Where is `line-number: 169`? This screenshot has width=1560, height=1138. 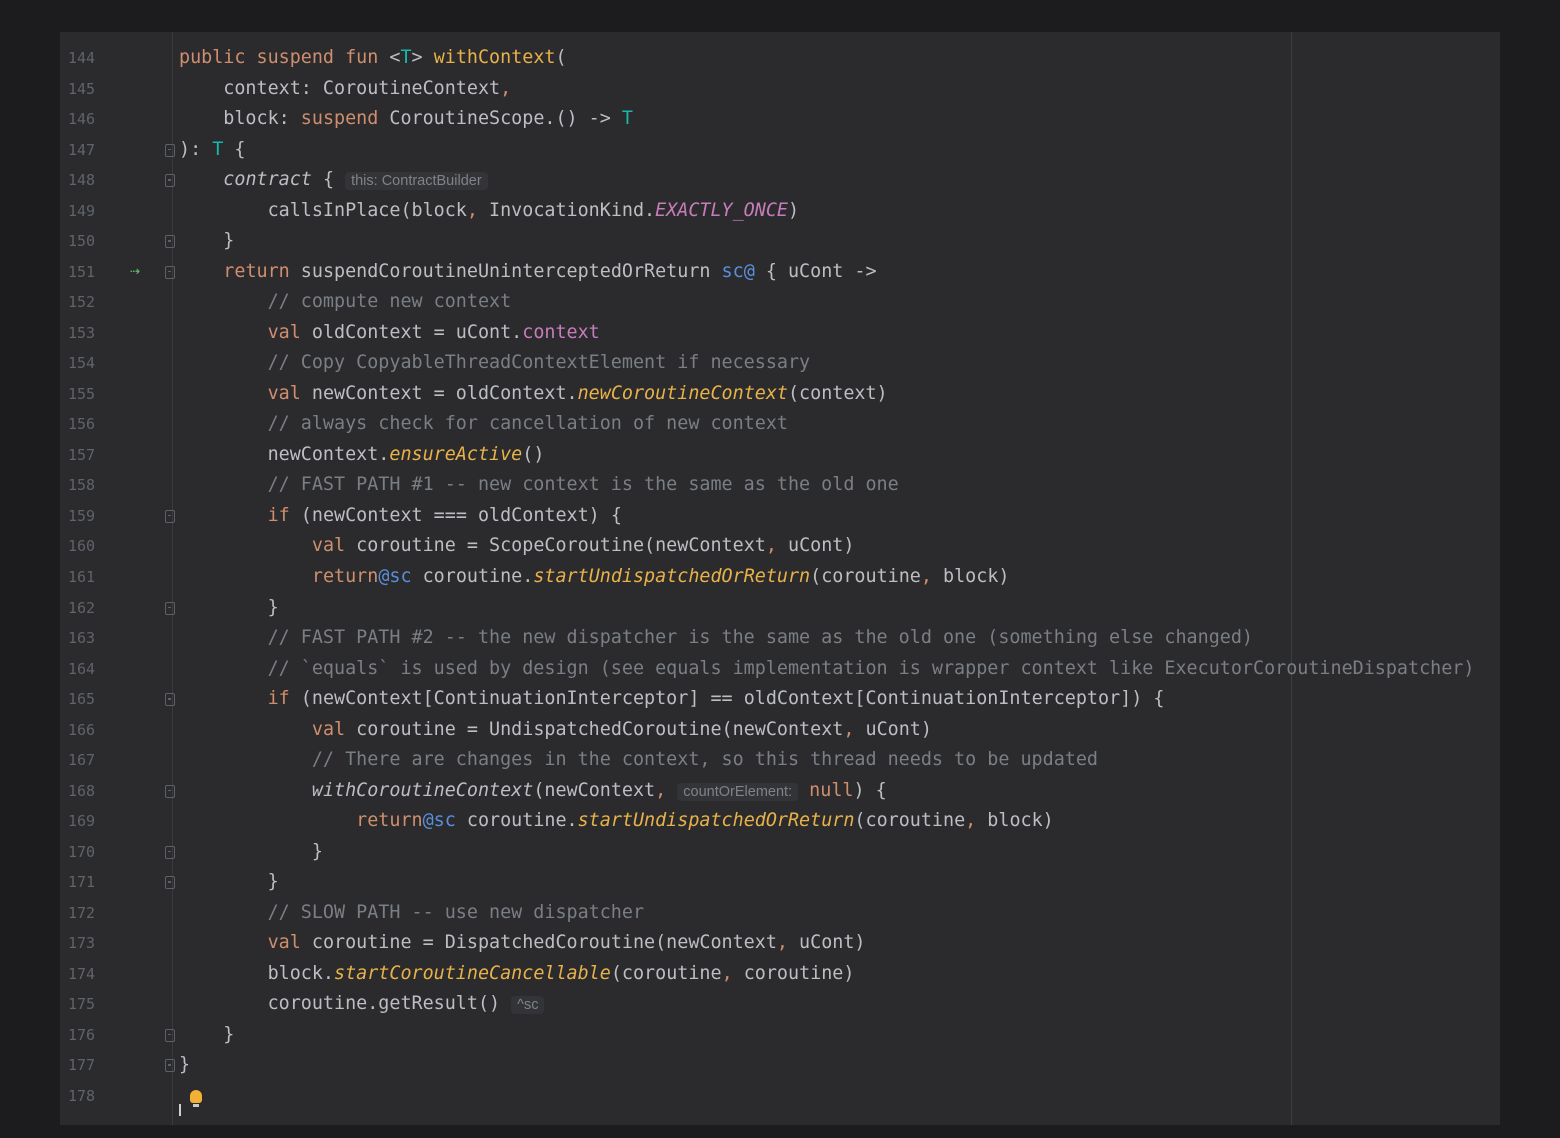 line-number: 169 is located at coordinates (82, 821).